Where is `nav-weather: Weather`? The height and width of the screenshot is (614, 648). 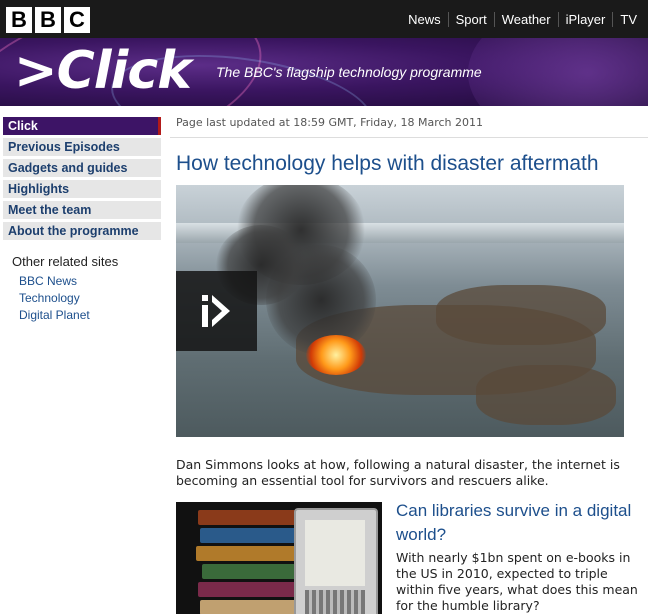
nav-weather: Weather is located at coordinates (525, 19).